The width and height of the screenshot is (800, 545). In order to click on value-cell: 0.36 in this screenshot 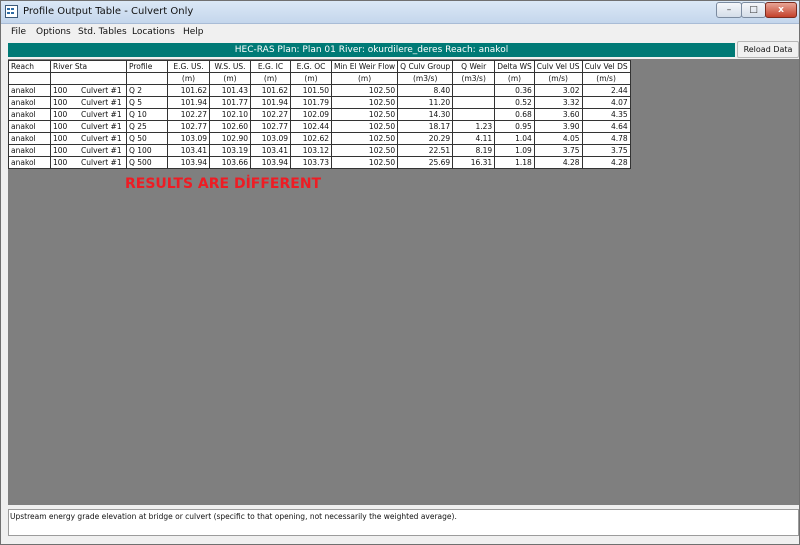, I will do `click(514, 90)`.